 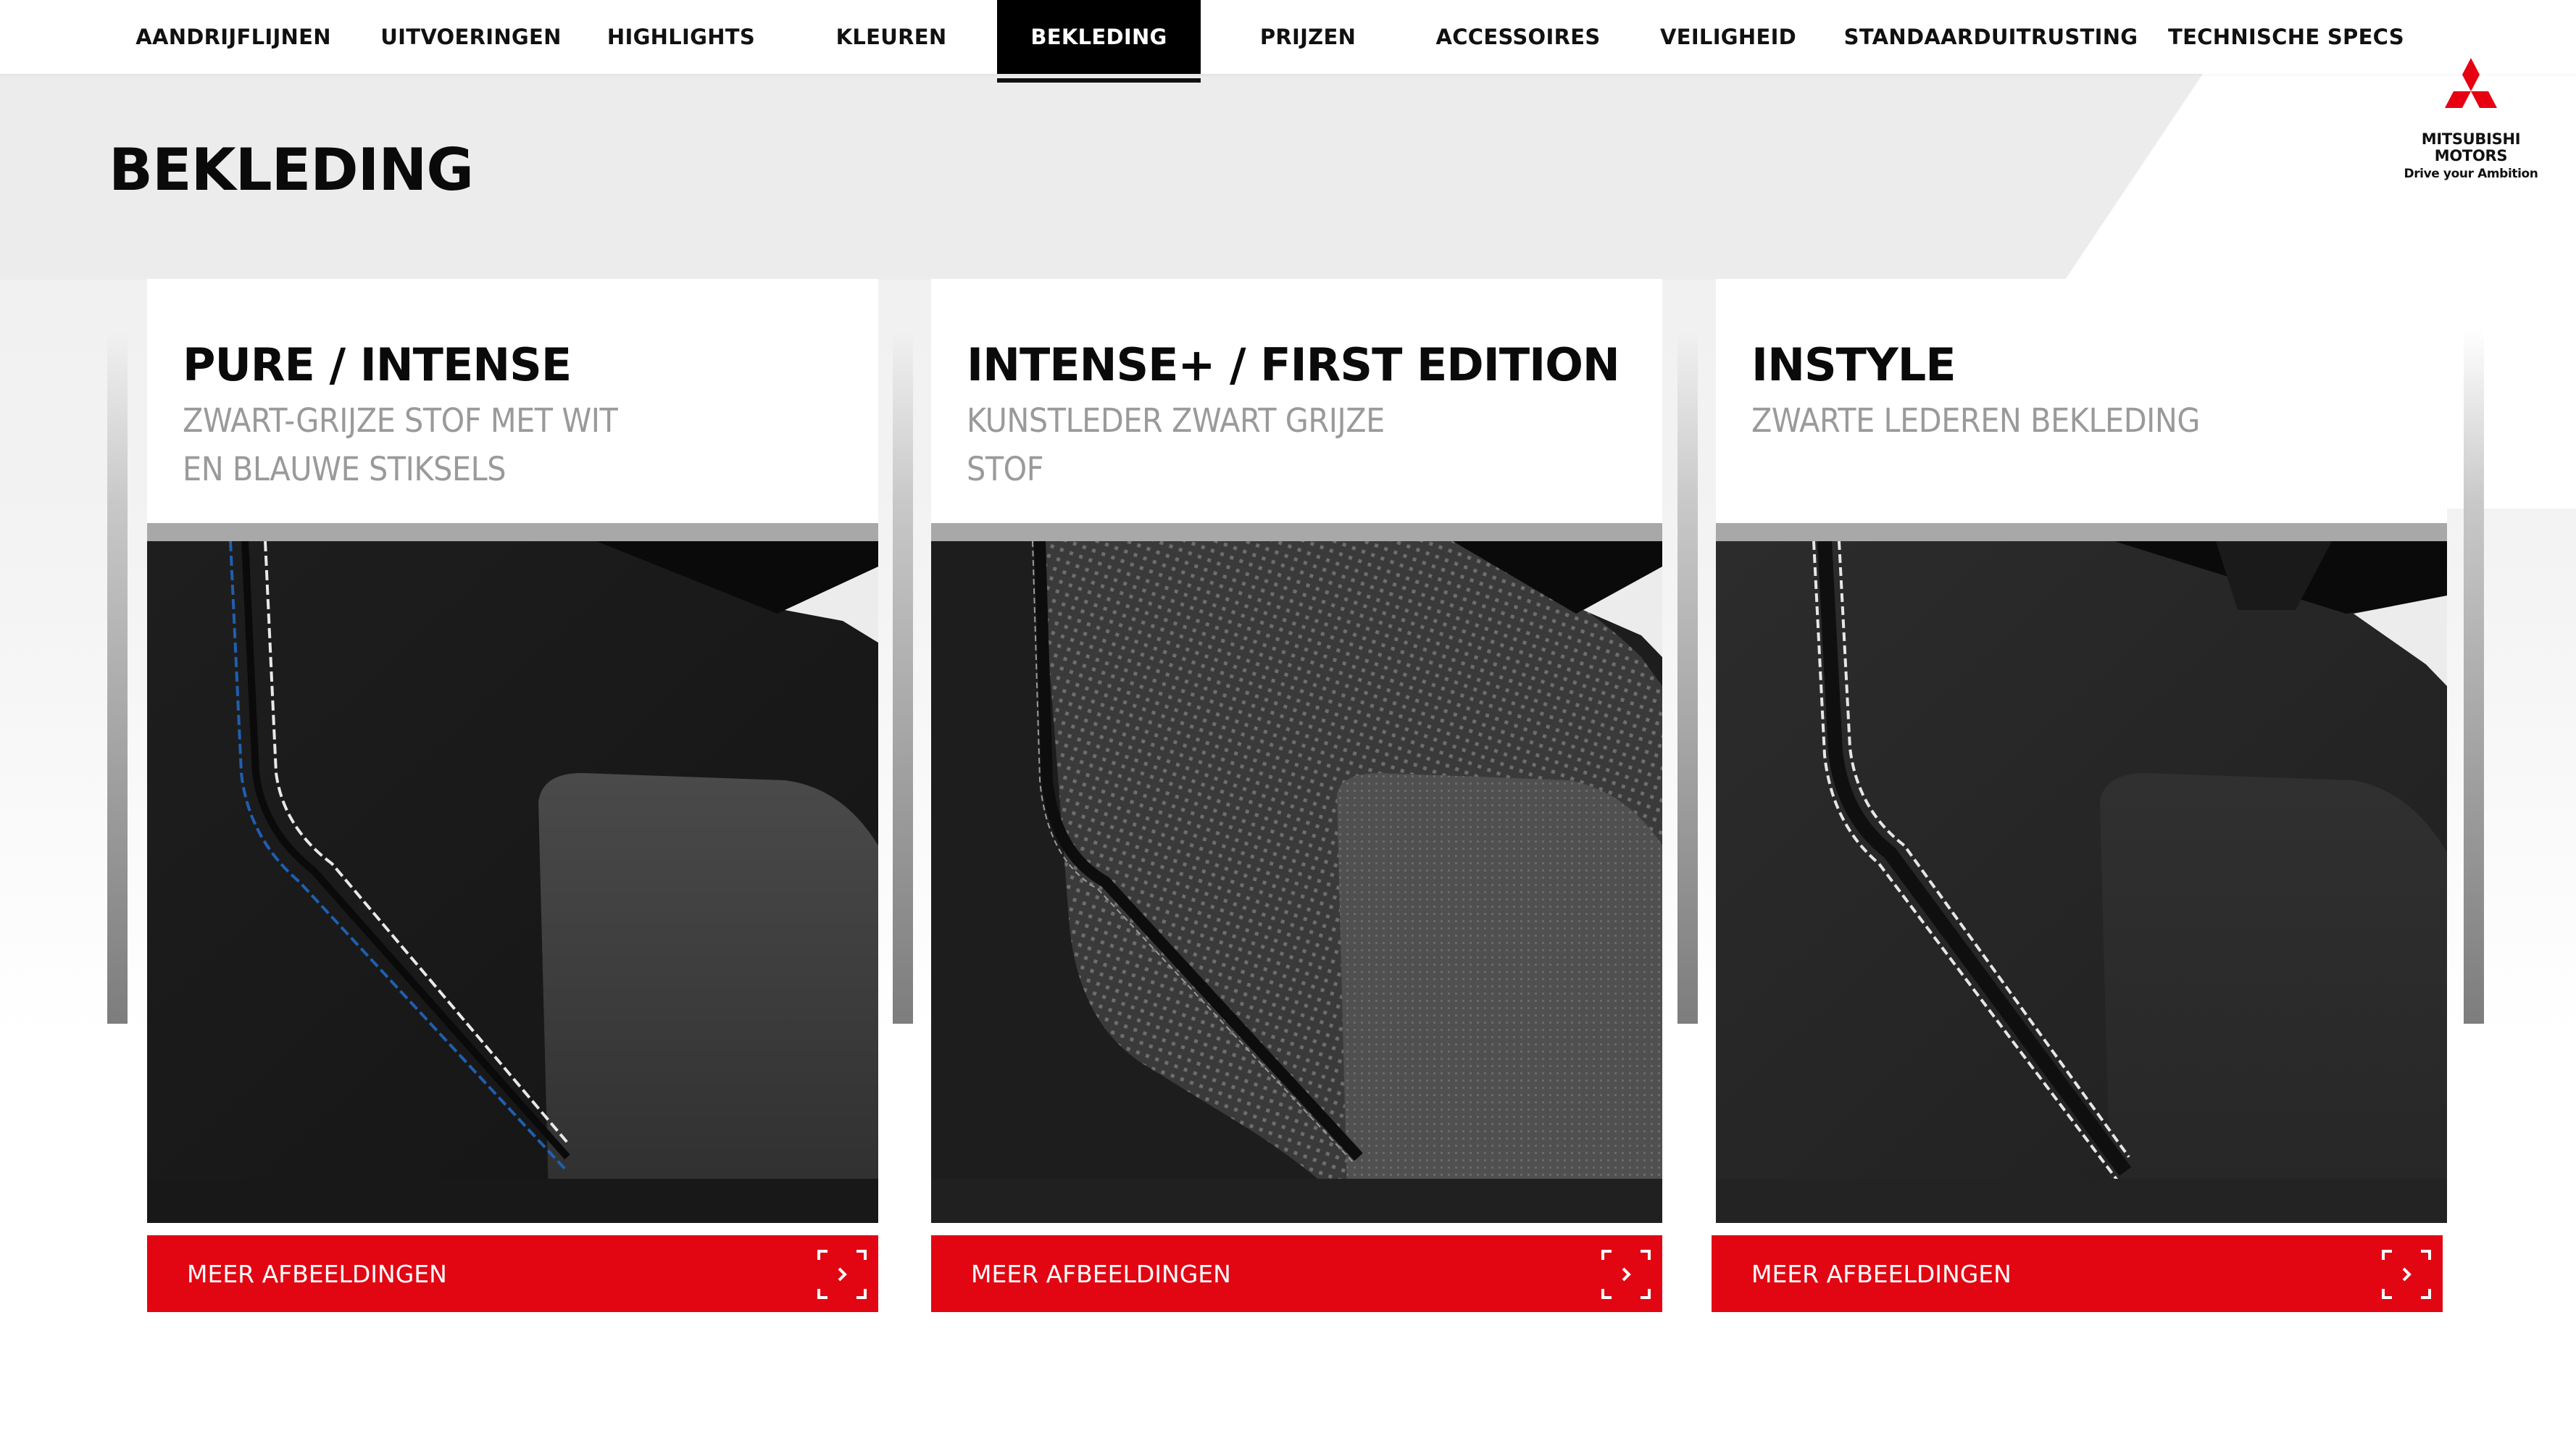 What do you see at coordinates (377, 364) in the screenshot?
I see `card-title: PURE / INTENSE` at bounding box center [377, 364].